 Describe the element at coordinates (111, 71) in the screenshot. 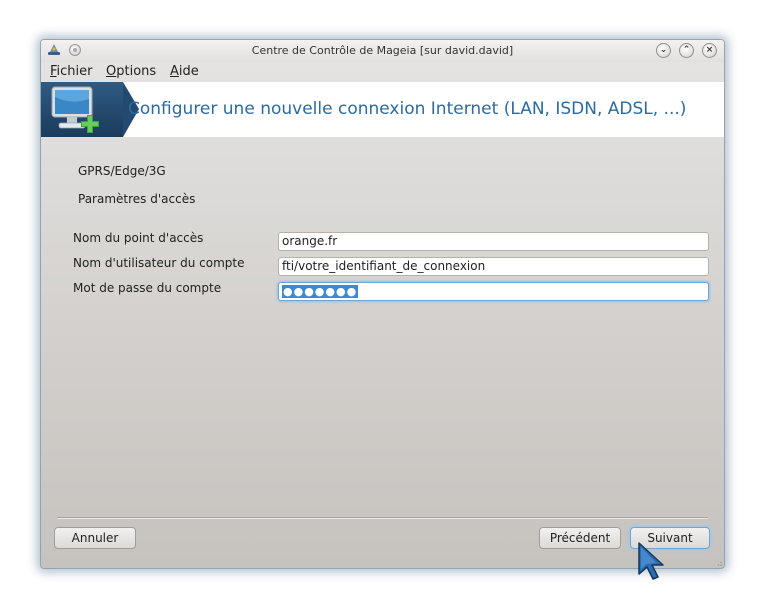

I see `menu-options-mnemonic: O` at that location.